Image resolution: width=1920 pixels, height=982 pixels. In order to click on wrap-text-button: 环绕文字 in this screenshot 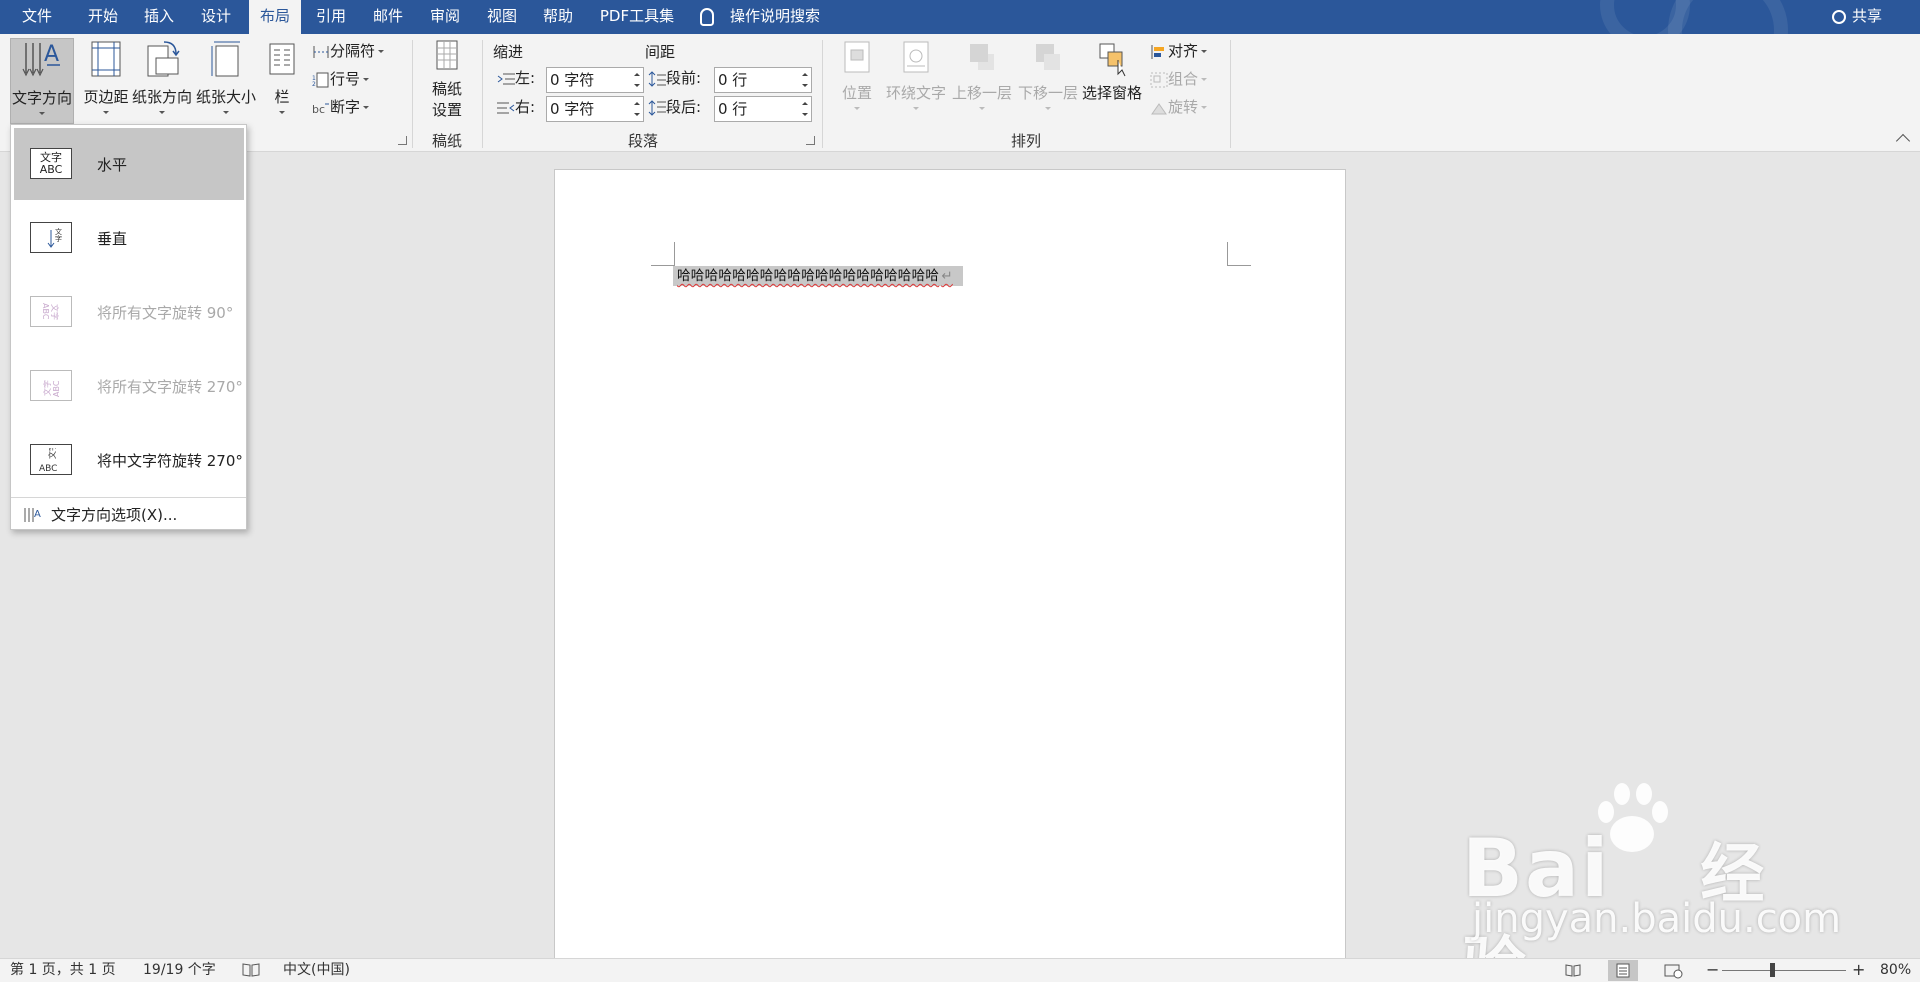, I will do `click(916, 81)`.